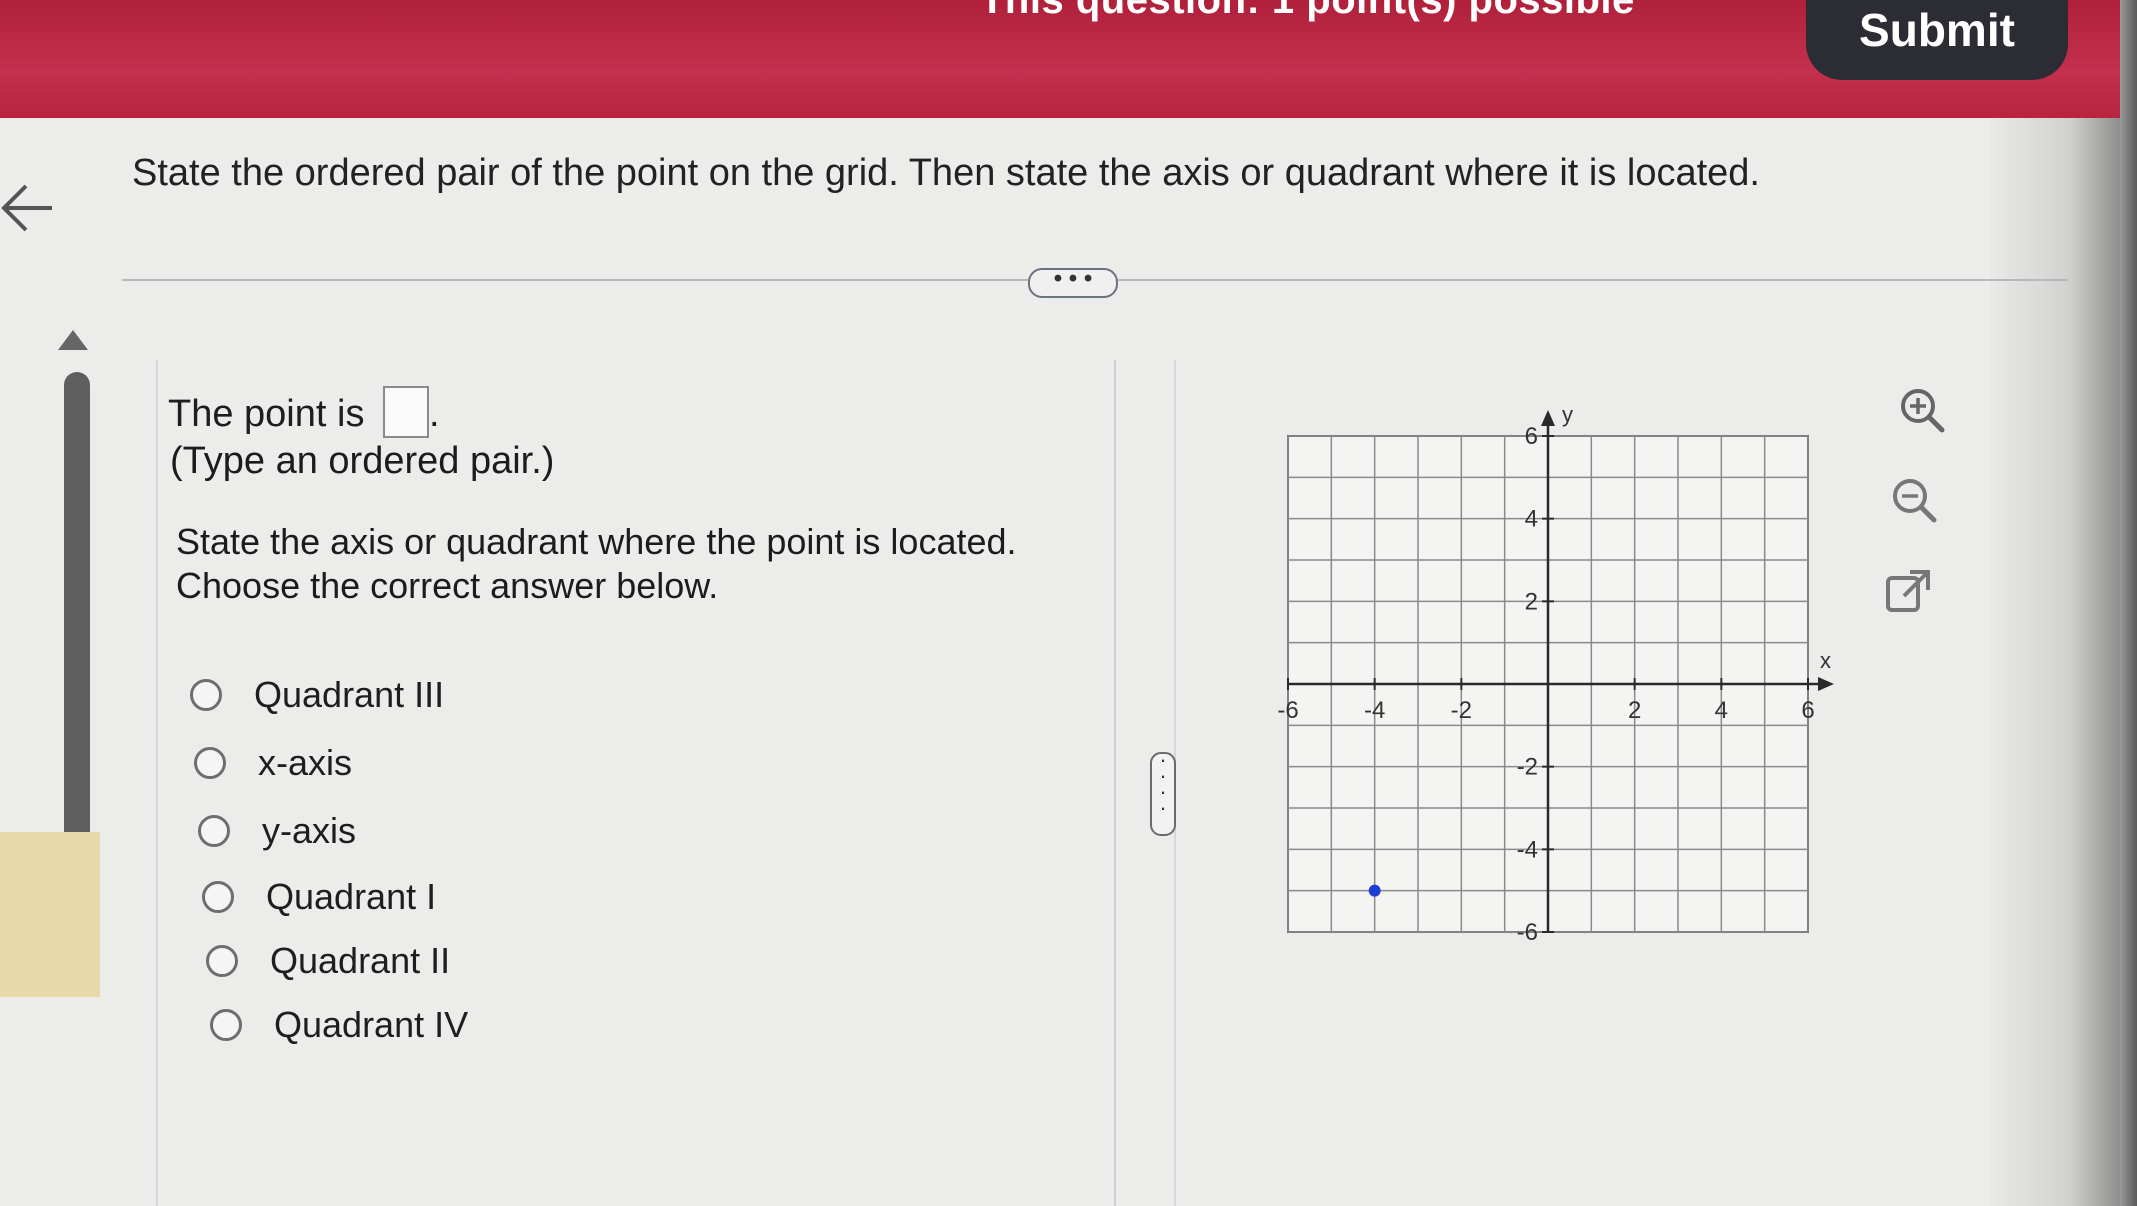 The width and height of the screenshot is (2137, 1206). Describe the element at coordinates (266, 414) in the screenshot. I see `point-prefix: The point is` at that location.